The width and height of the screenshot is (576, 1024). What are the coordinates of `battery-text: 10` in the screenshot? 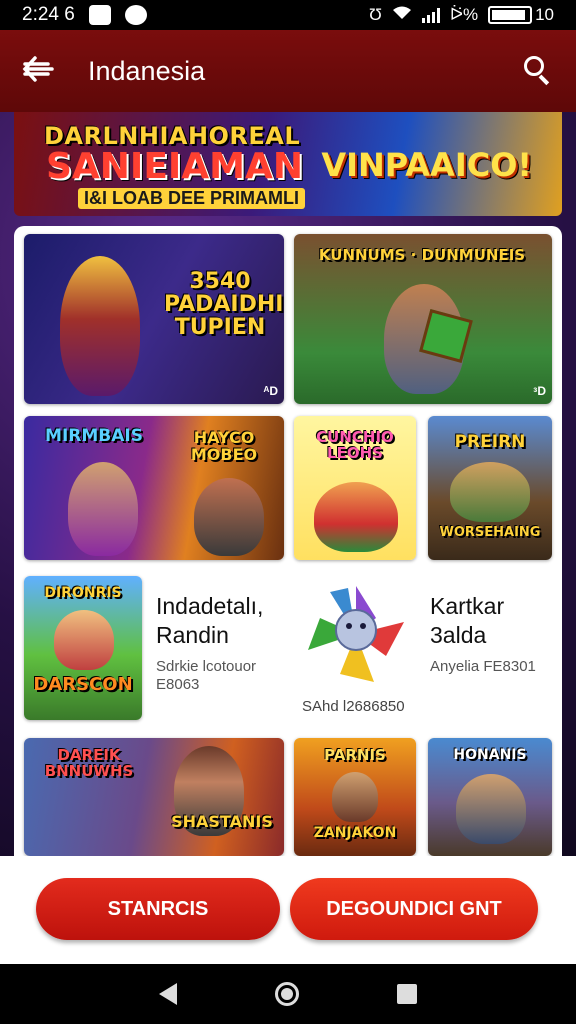 It's located at (544, 14).